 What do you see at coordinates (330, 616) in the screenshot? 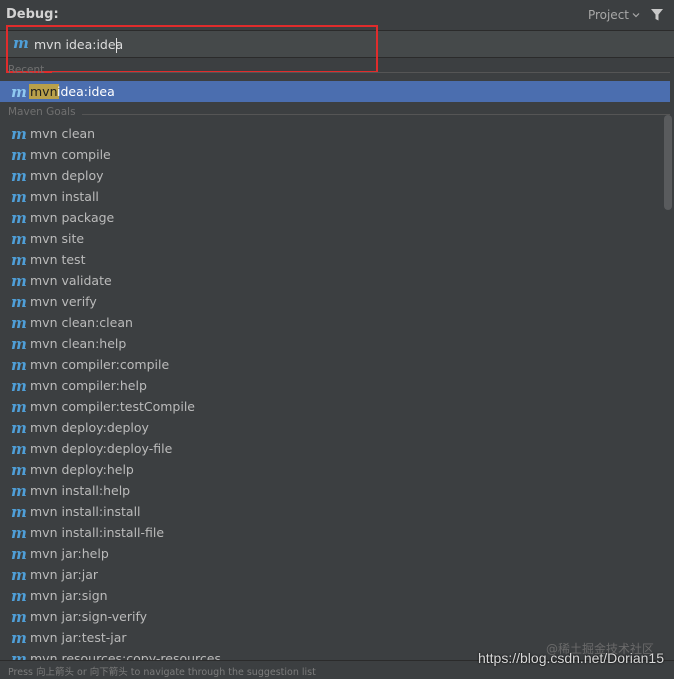
I see `maven-goal-item: m mvn jar:sign-verify` at bounding box center [330, 616].